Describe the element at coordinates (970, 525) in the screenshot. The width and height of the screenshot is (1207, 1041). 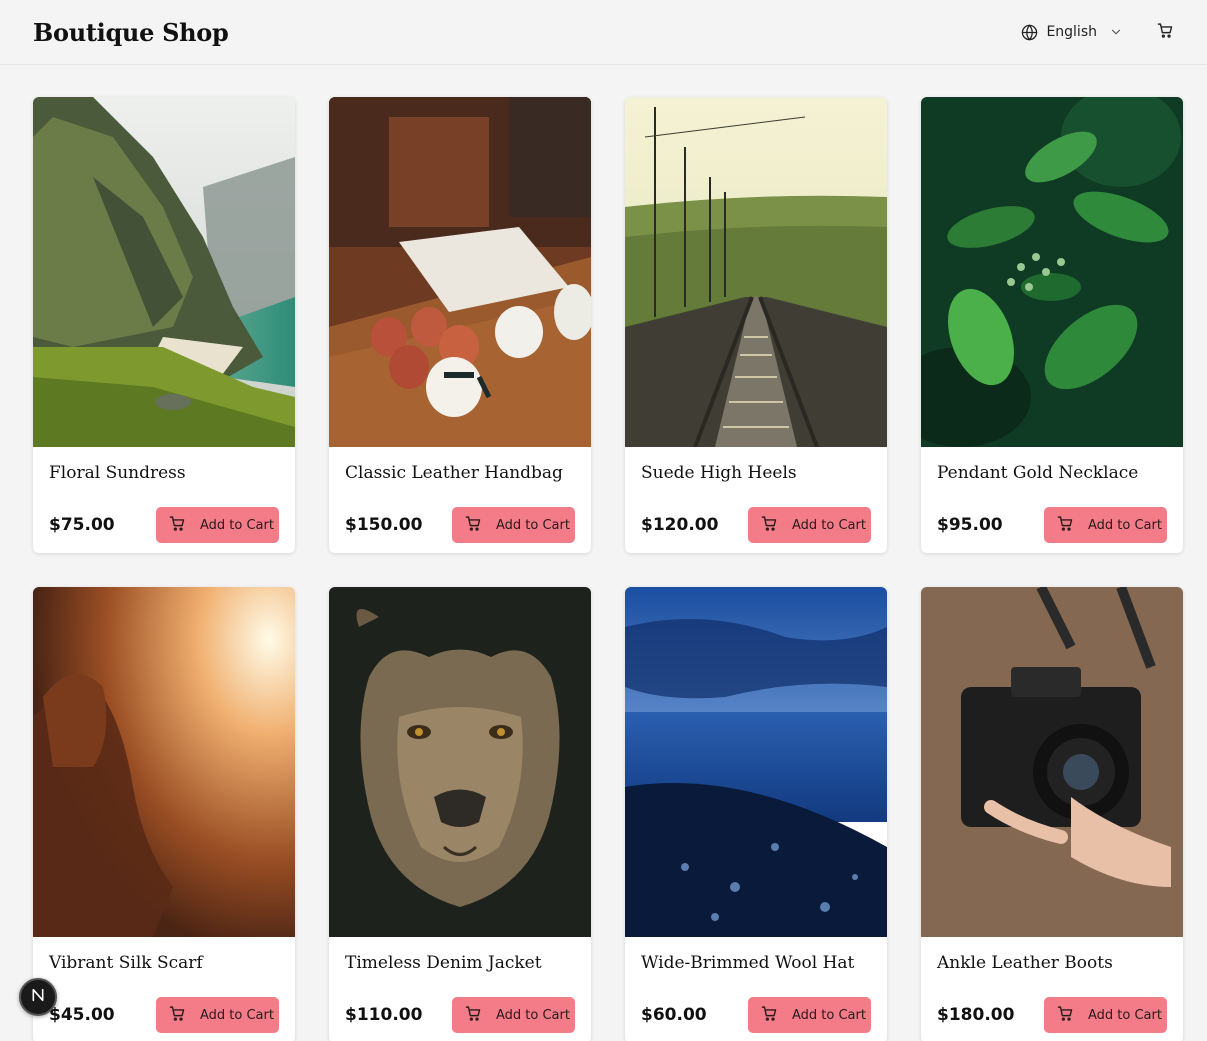
I see `product-price: $95.00` at that location.